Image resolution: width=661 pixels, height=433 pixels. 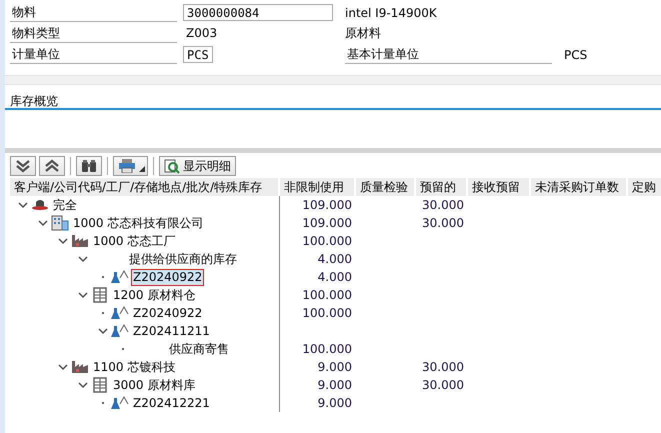 What do you see at coordinates (258, 12) in the screenshot?
I see `input-field: 3000000084` at bounding box center [258, 12].